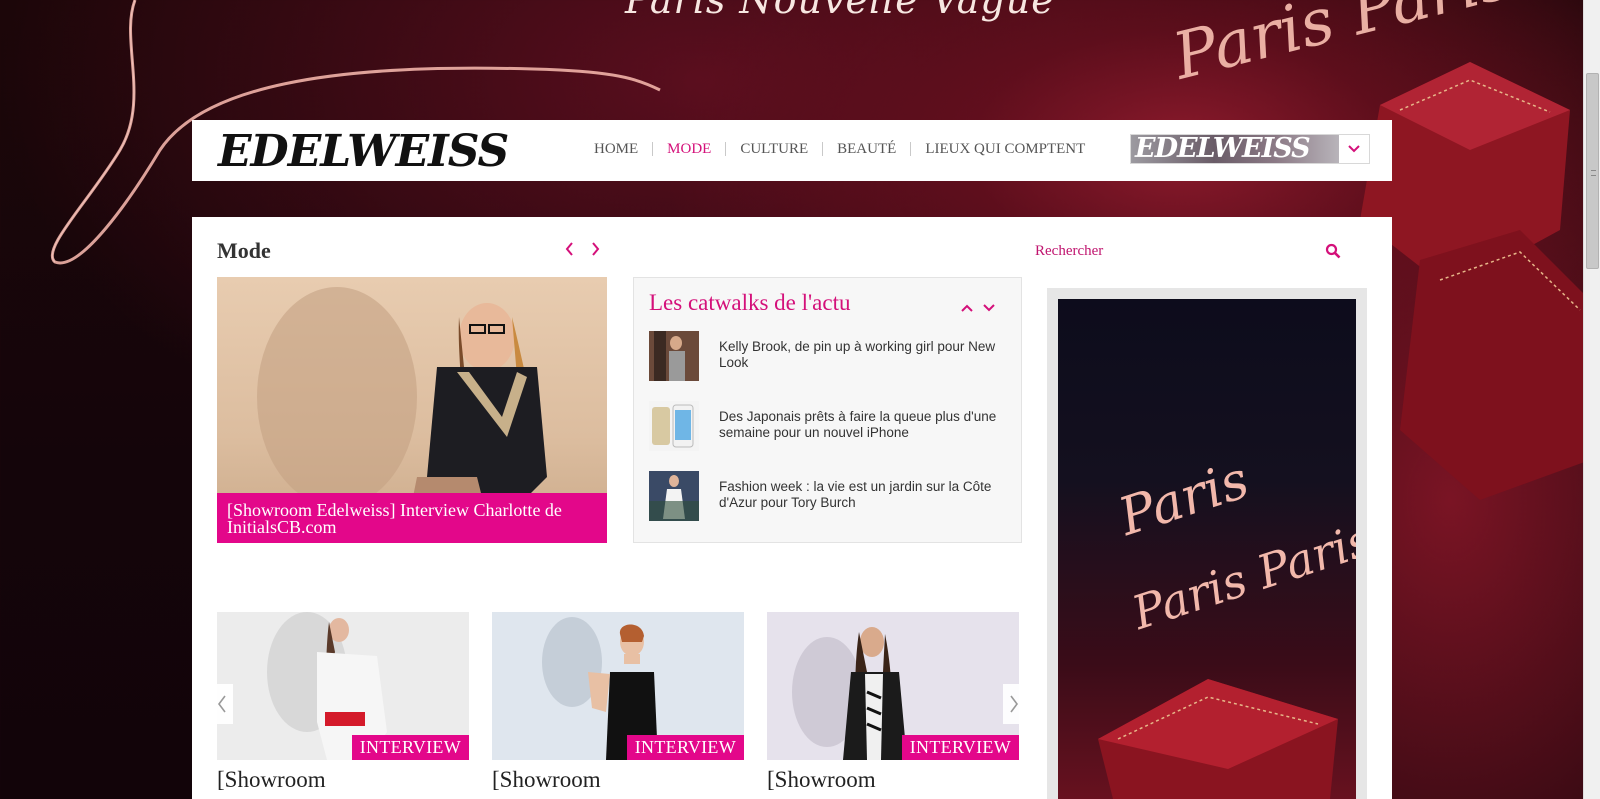  I want to click on nav-item-culture: CULTURE, so click(773, 149).